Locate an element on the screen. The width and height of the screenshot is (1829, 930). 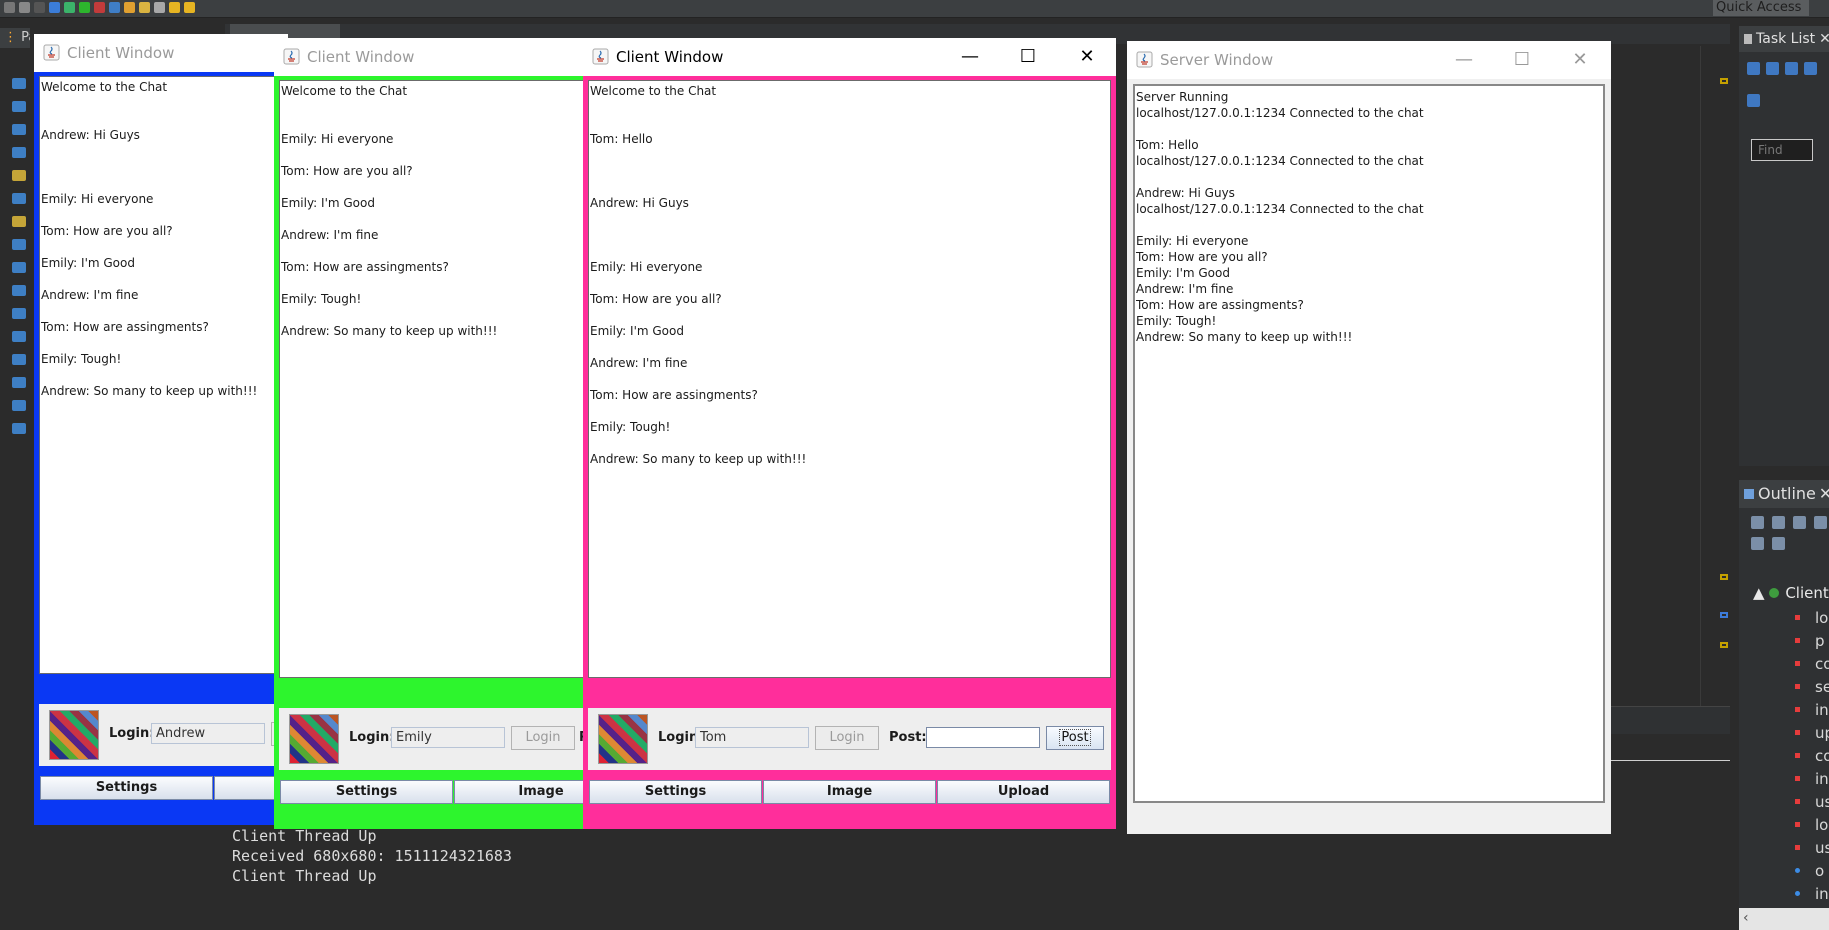
outline-member: p is located at coordinates (1812, 643).